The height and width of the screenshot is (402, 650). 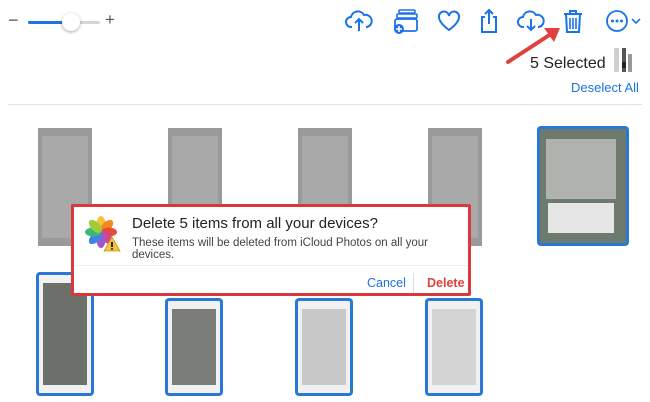 What do you see at coordinates (13, 20) in the screenshot?
I see `zoom-out-button: −` at bounding box center [13, 20].